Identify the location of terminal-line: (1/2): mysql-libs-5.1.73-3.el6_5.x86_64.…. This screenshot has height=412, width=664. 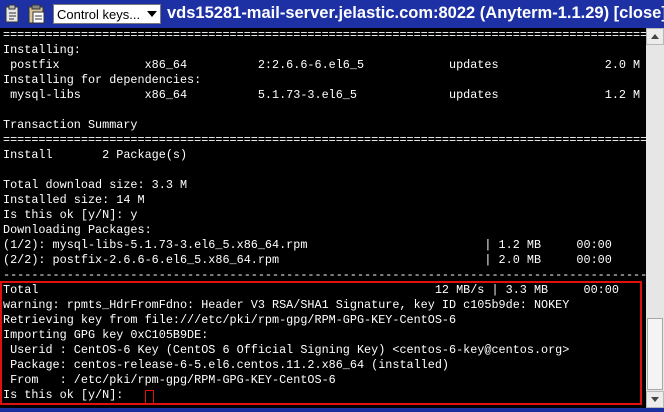
(307, 245).